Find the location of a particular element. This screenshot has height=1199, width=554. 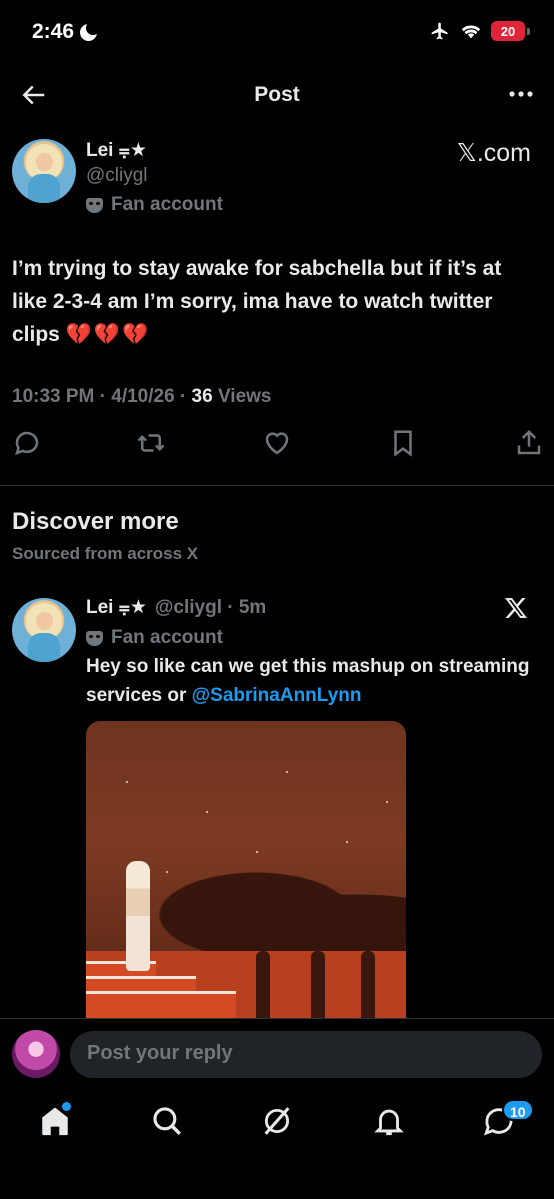

home-notification-dot is located at coordinates (66, 1106).